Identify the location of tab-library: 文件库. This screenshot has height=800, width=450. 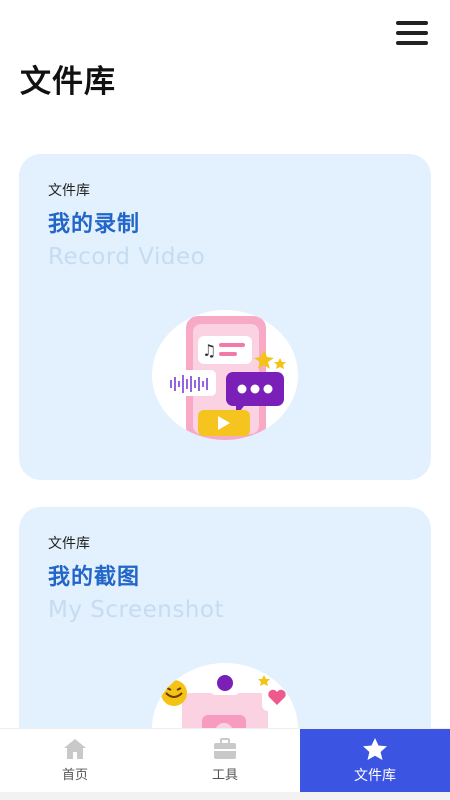
(375, 760).